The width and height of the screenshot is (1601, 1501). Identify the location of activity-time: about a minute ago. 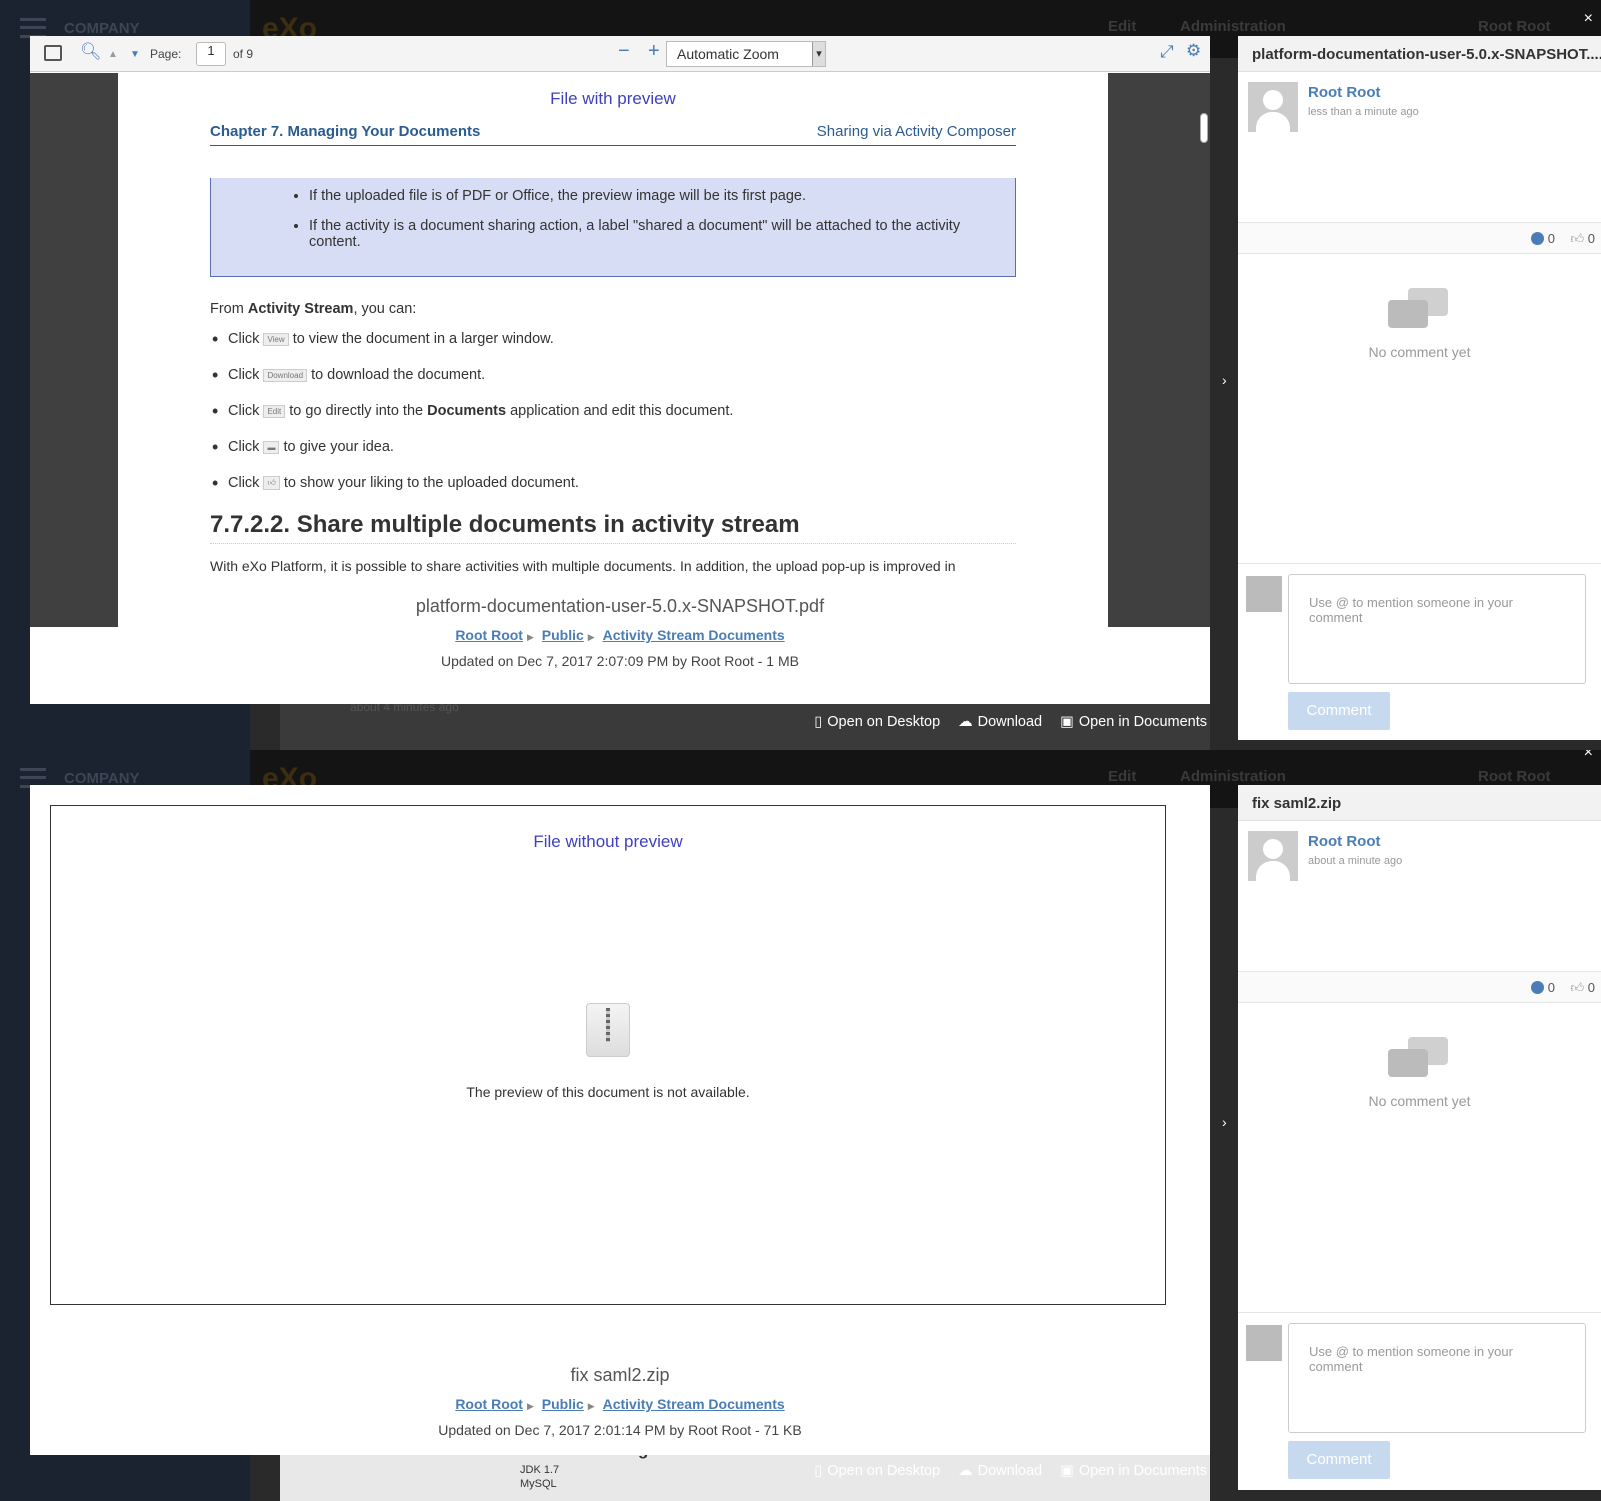
(1355, 861).